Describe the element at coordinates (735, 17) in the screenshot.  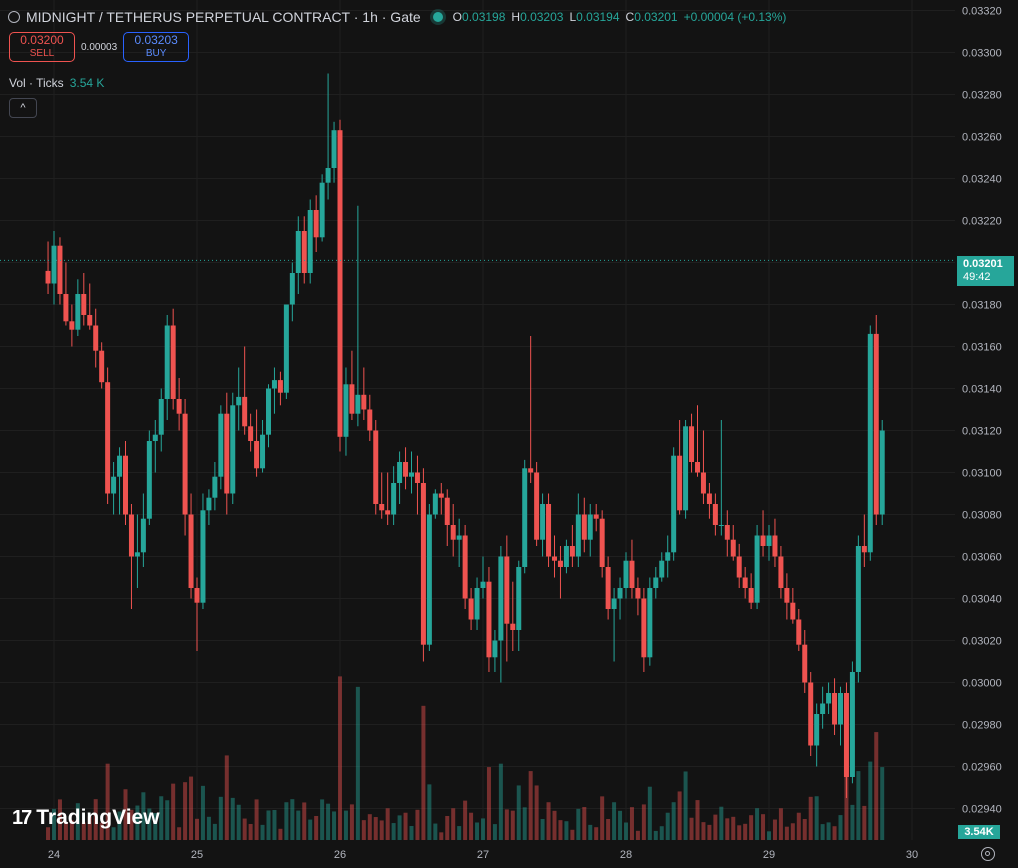
I see `ohlc-change: +0.00004 (+0.13%)` at that location.